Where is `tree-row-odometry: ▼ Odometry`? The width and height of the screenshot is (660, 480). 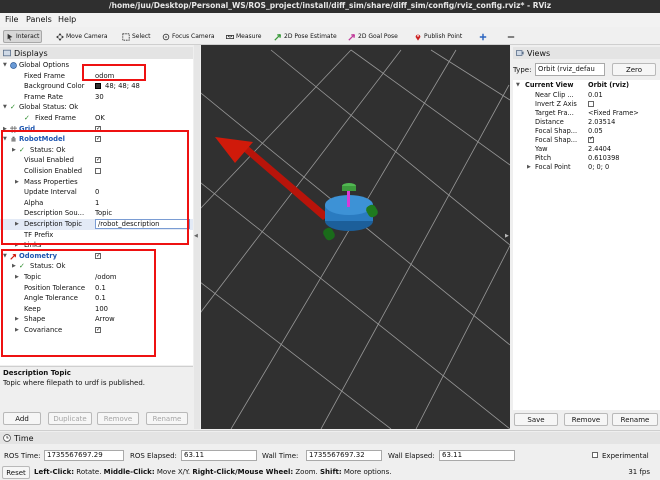
tree-row-odometry: ▼ Odometry is located at coordinates (96, 256).